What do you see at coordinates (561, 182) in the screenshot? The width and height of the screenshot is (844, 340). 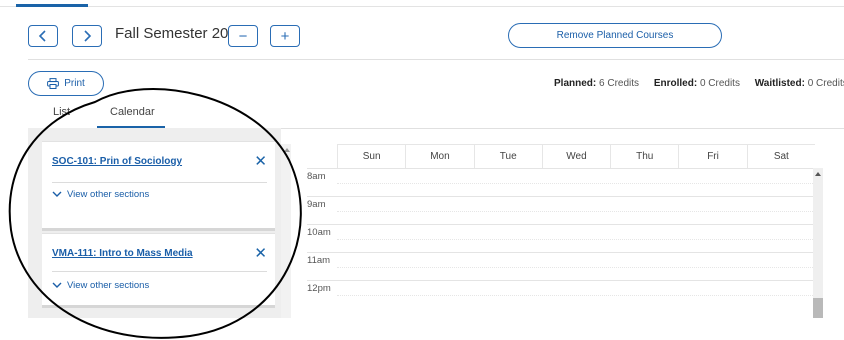 I see `hour-row: 8am` at bounding box center [561, 182].